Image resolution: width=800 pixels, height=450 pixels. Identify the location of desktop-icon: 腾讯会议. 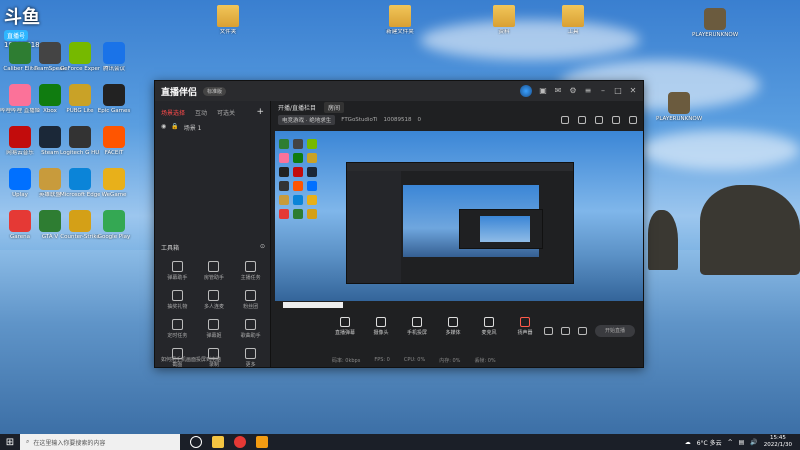
(114, 57).